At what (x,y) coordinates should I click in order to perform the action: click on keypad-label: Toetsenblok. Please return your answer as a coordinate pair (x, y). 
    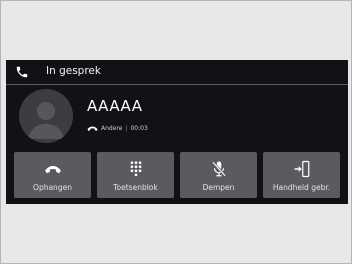
    Looking at the image, I should click on (135, 187).